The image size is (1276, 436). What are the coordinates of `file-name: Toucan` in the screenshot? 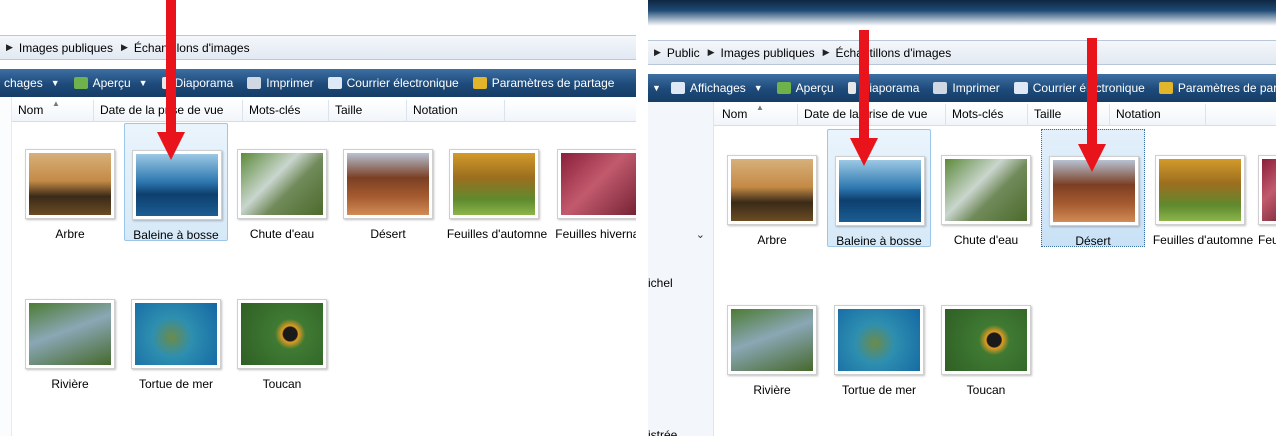 It's located at (986, 390).